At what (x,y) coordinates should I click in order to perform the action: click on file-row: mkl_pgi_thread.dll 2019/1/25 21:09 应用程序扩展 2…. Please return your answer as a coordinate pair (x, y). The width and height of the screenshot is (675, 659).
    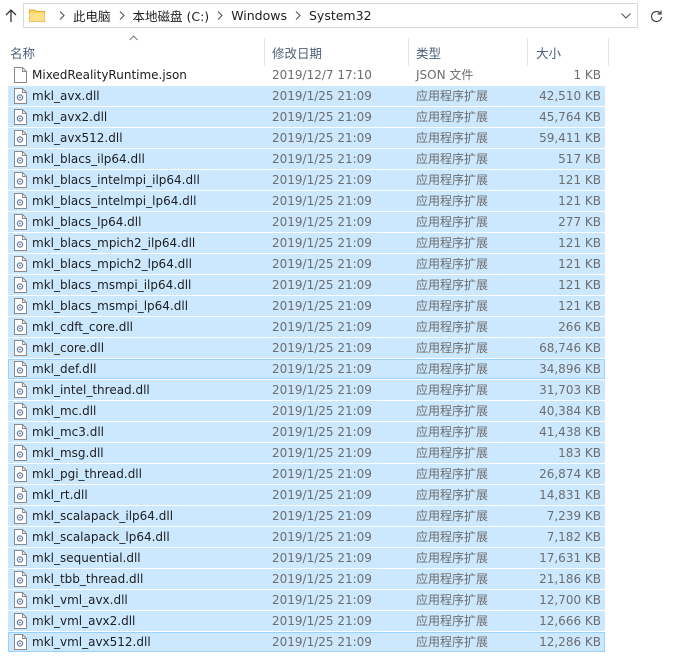
    Looking at the image, I should click on (337, 474).